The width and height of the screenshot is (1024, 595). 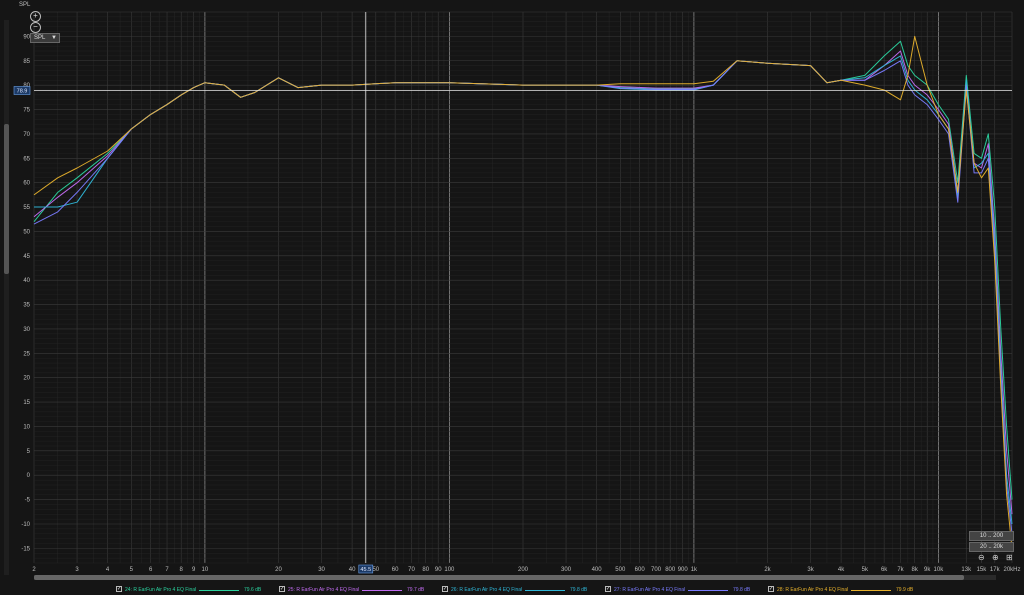 I want to click on x-tick-label: 20kHz, so click(x=1011, y=570).